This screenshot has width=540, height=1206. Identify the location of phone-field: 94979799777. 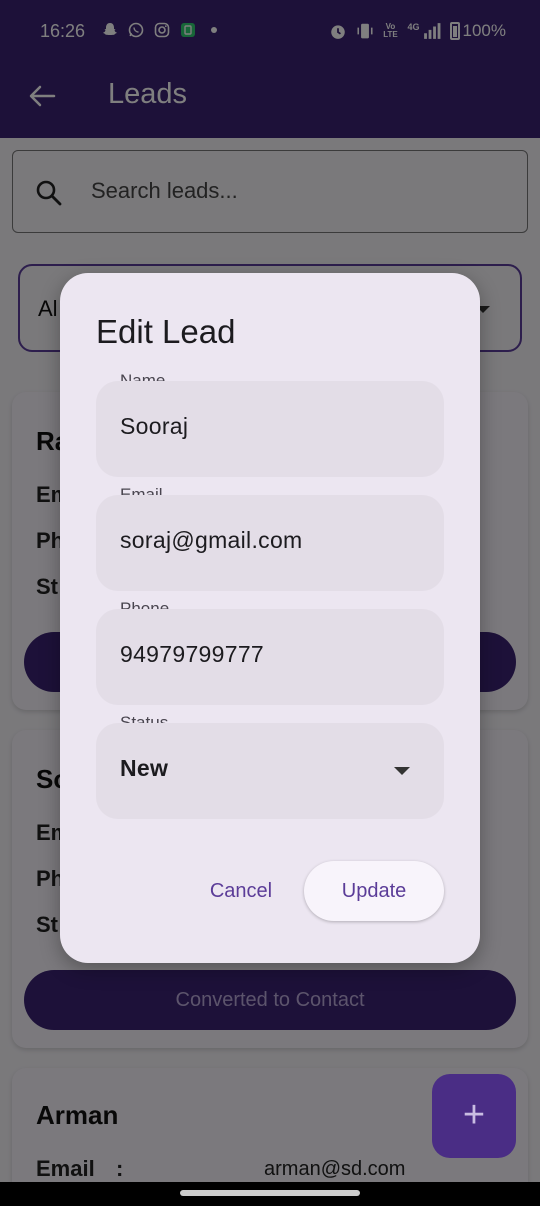
(270, 657).